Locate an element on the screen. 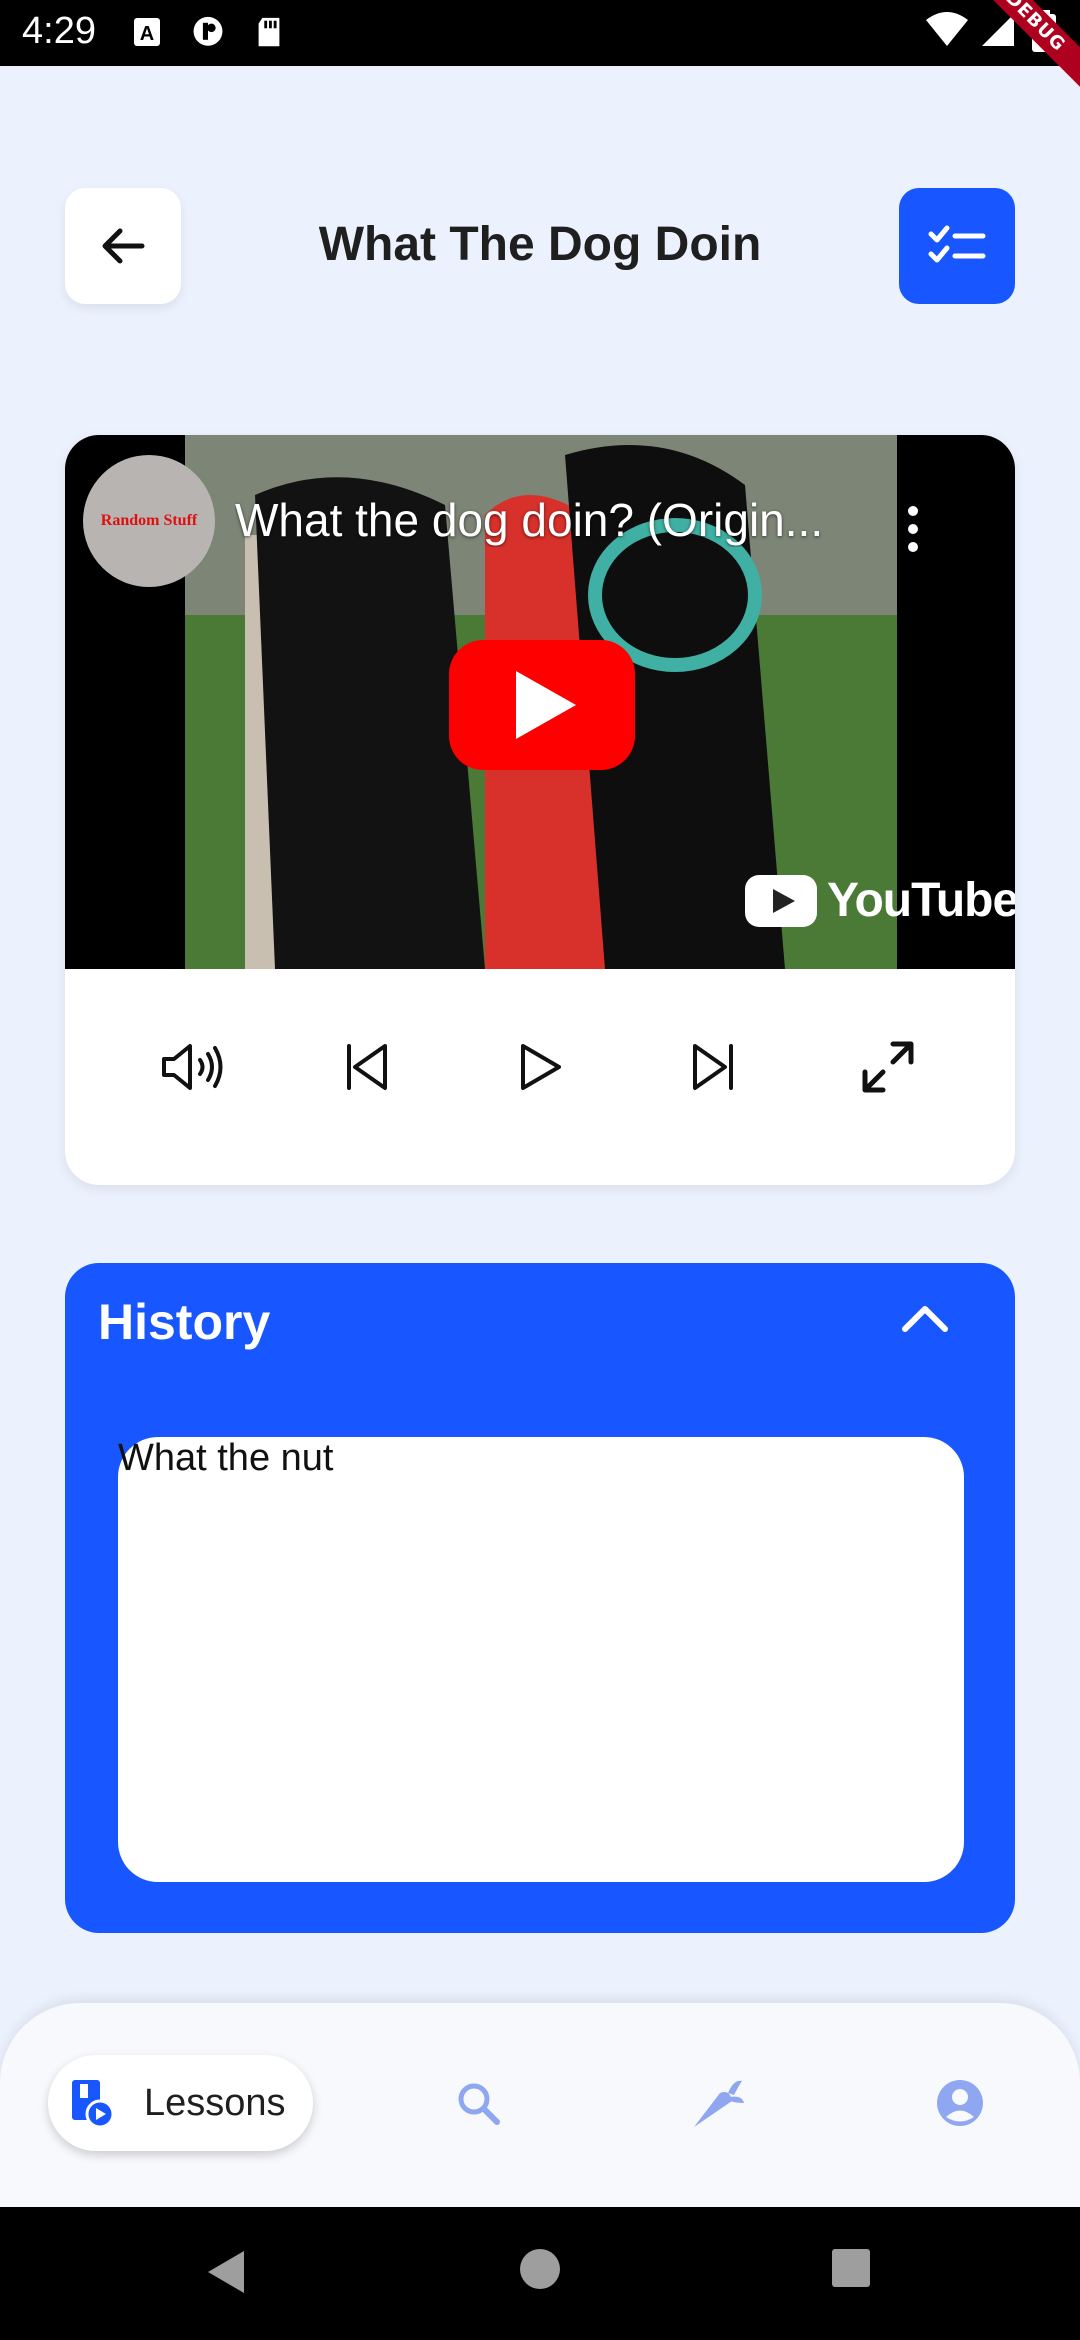  play-icon is located at coordinates (541, 1067).